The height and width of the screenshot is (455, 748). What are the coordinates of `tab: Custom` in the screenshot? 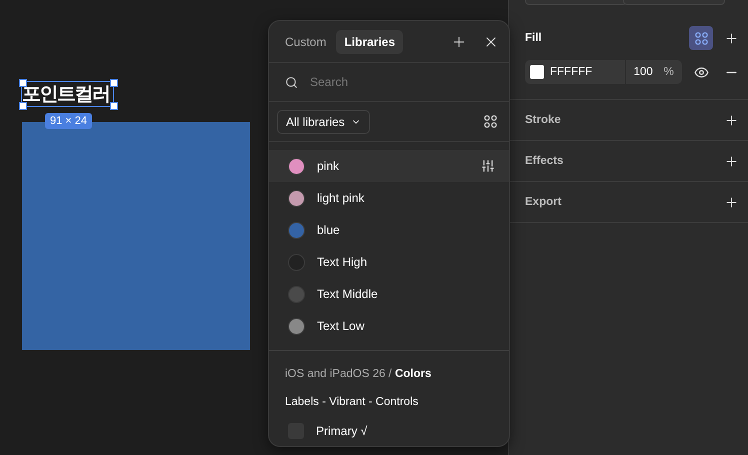 It's located at (305, 42).